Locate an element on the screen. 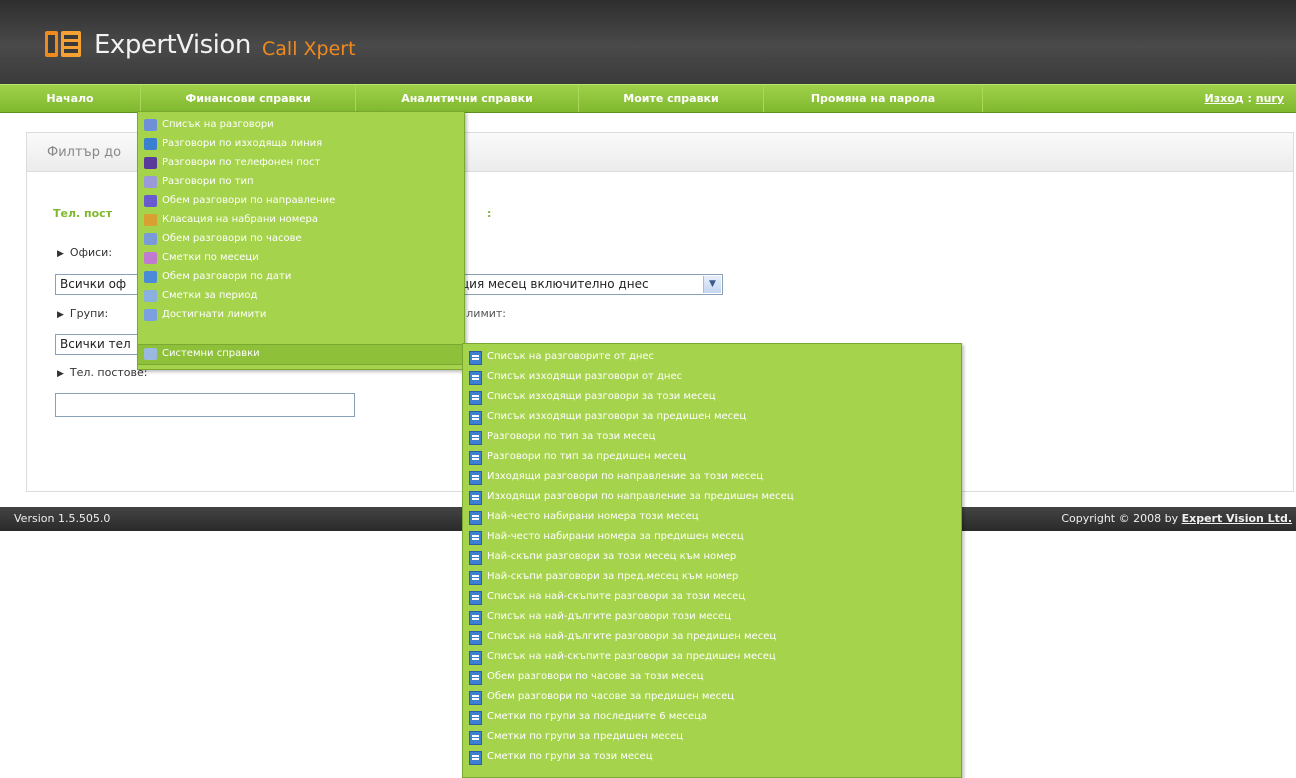  menu-item-outgoing-line: Разговори по изходяща линия is located at coordinates (301, 144).